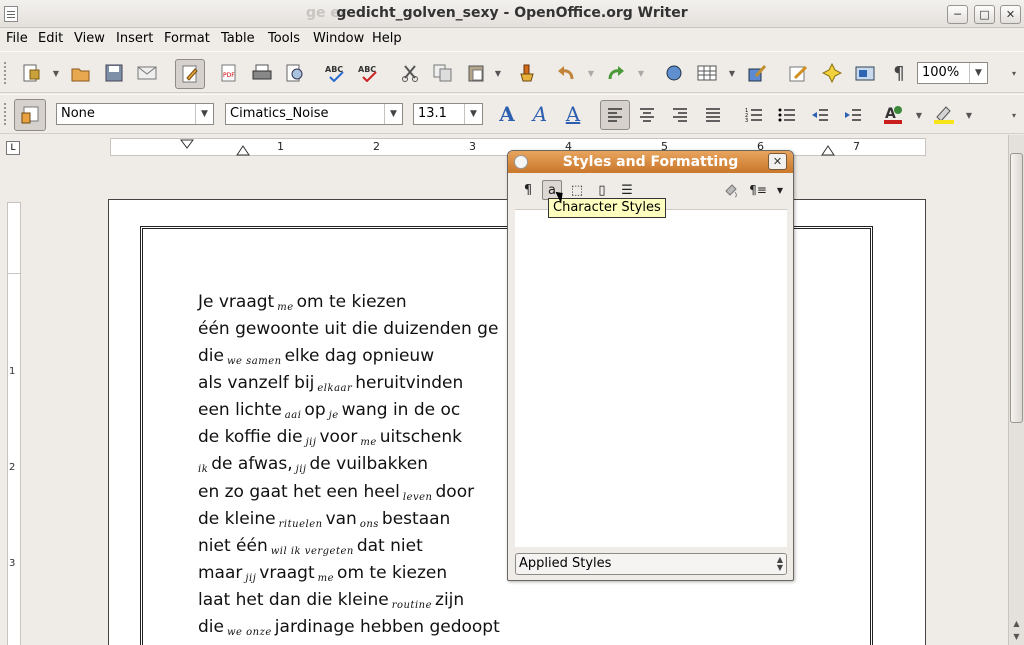 Image resolution: width=1024 pixels, height=645 pixels. I want to click on gallery-icon, so click(865, 73).